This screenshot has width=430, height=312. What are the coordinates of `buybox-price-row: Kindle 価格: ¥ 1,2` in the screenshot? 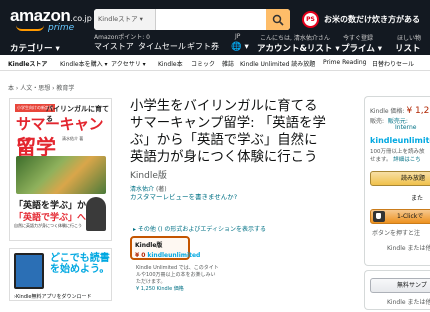 It's located at (399, 111).